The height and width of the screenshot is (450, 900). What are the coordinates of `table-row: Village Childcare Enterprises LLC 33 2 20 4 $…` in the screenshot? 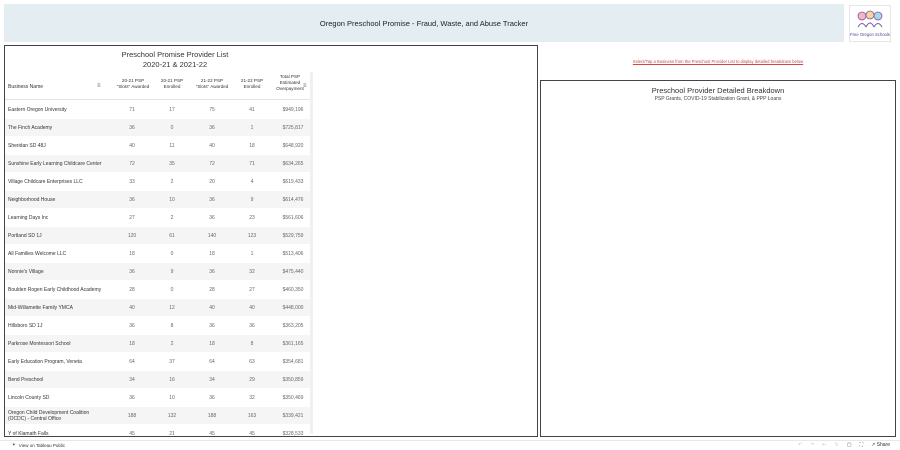 It's located at (157, 182).